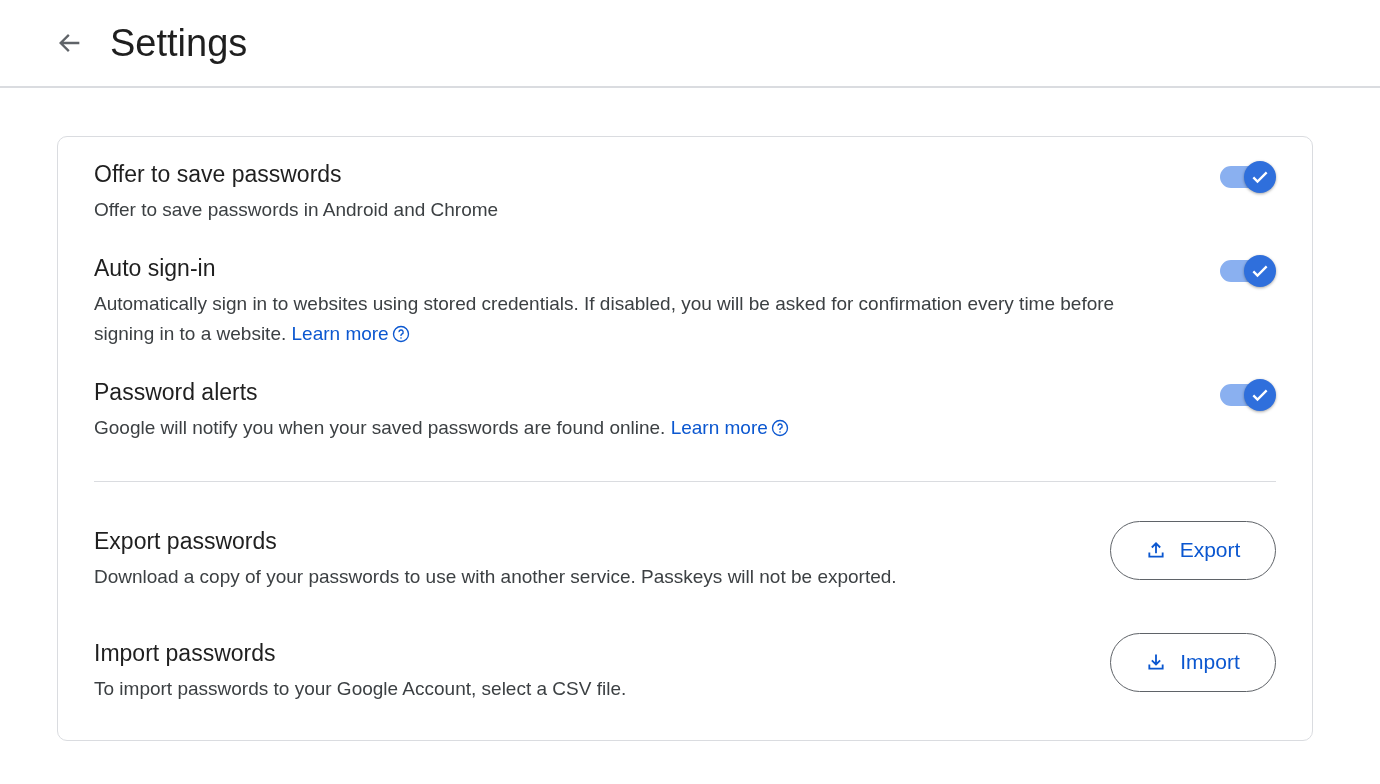 The width and height of the screenshot is (1380, 784). What do you see at coordinates (186, 541) in the screenshot?
I see `setting-title: Export passwords` at bounding box center [186, 541].